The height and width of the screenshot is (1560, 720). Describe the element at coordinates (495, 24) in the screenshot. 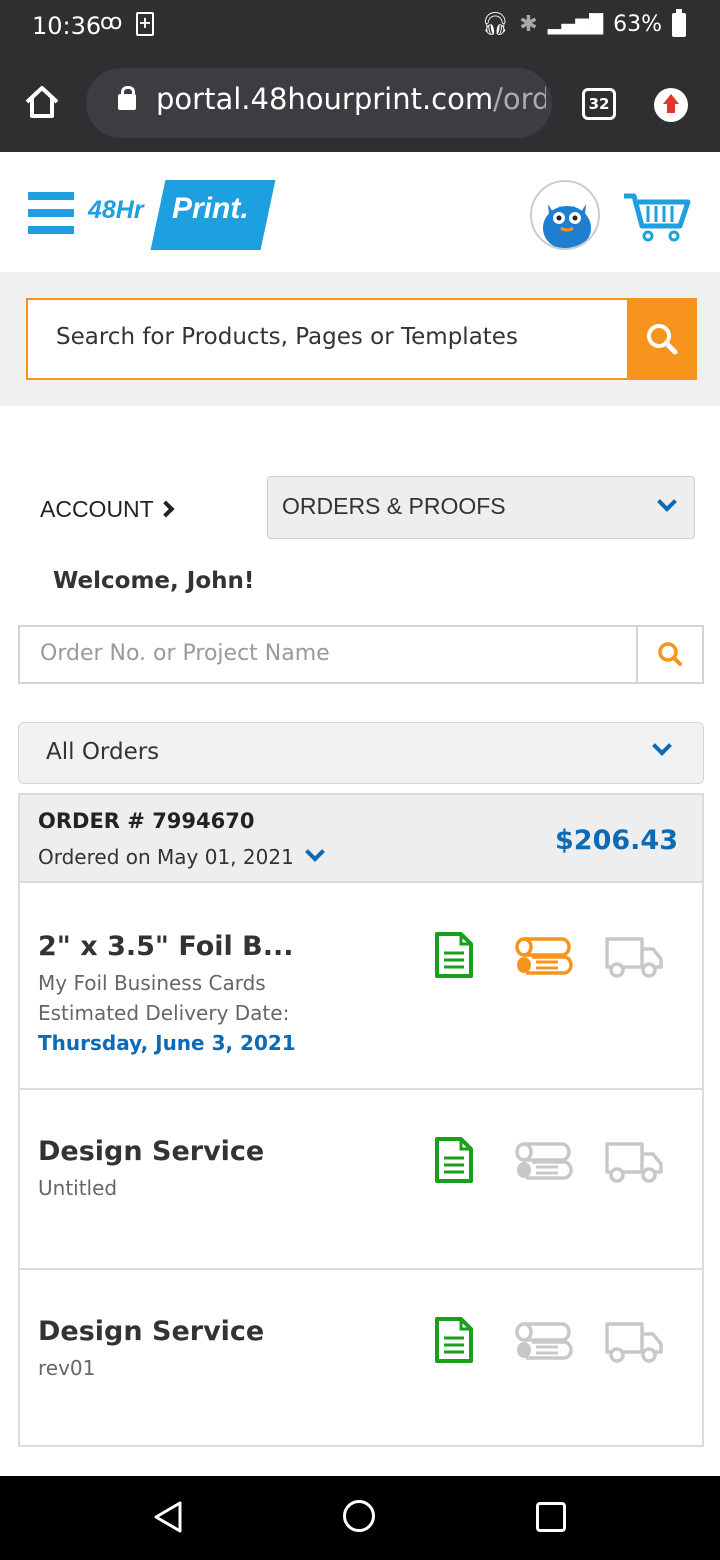

I see `headset-icon: 🎧︎` at that location.